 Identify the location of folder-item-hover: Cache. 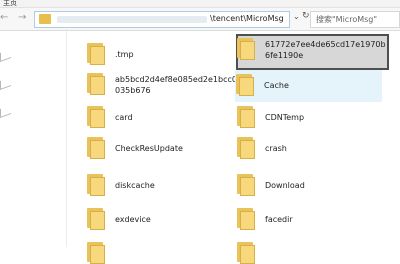
(308, 86).